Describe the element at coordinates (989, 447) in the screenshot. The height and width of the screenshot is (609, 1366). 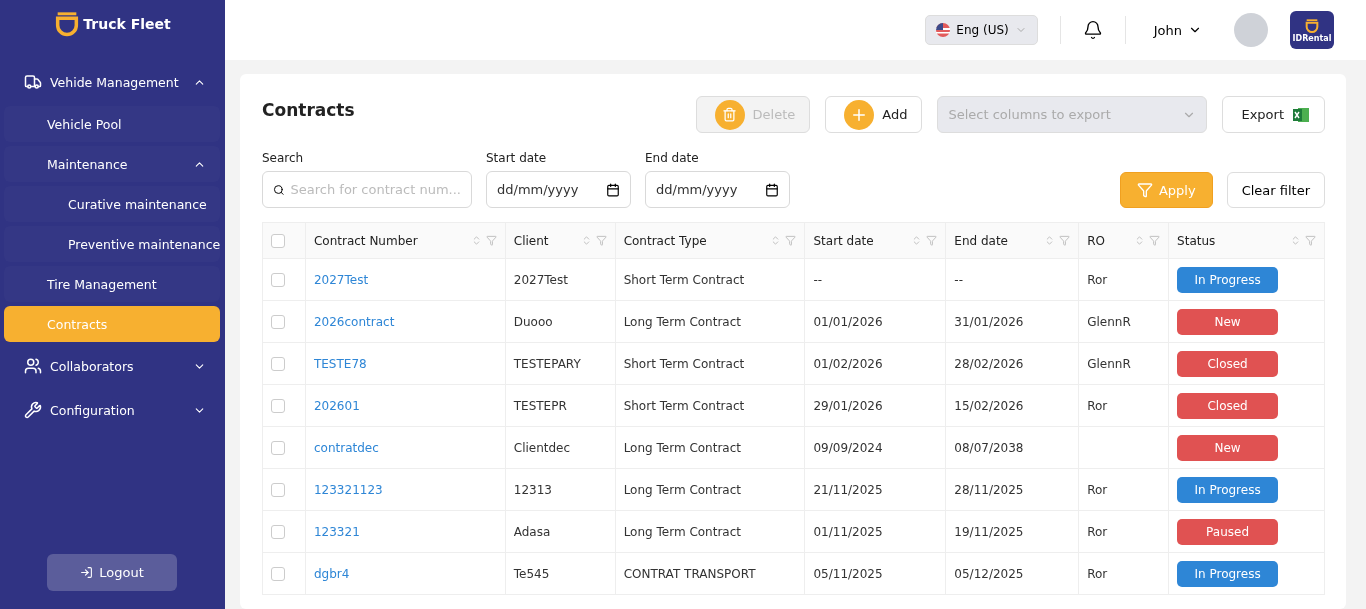
I see `table-cell: 08/07/2038` at that location.